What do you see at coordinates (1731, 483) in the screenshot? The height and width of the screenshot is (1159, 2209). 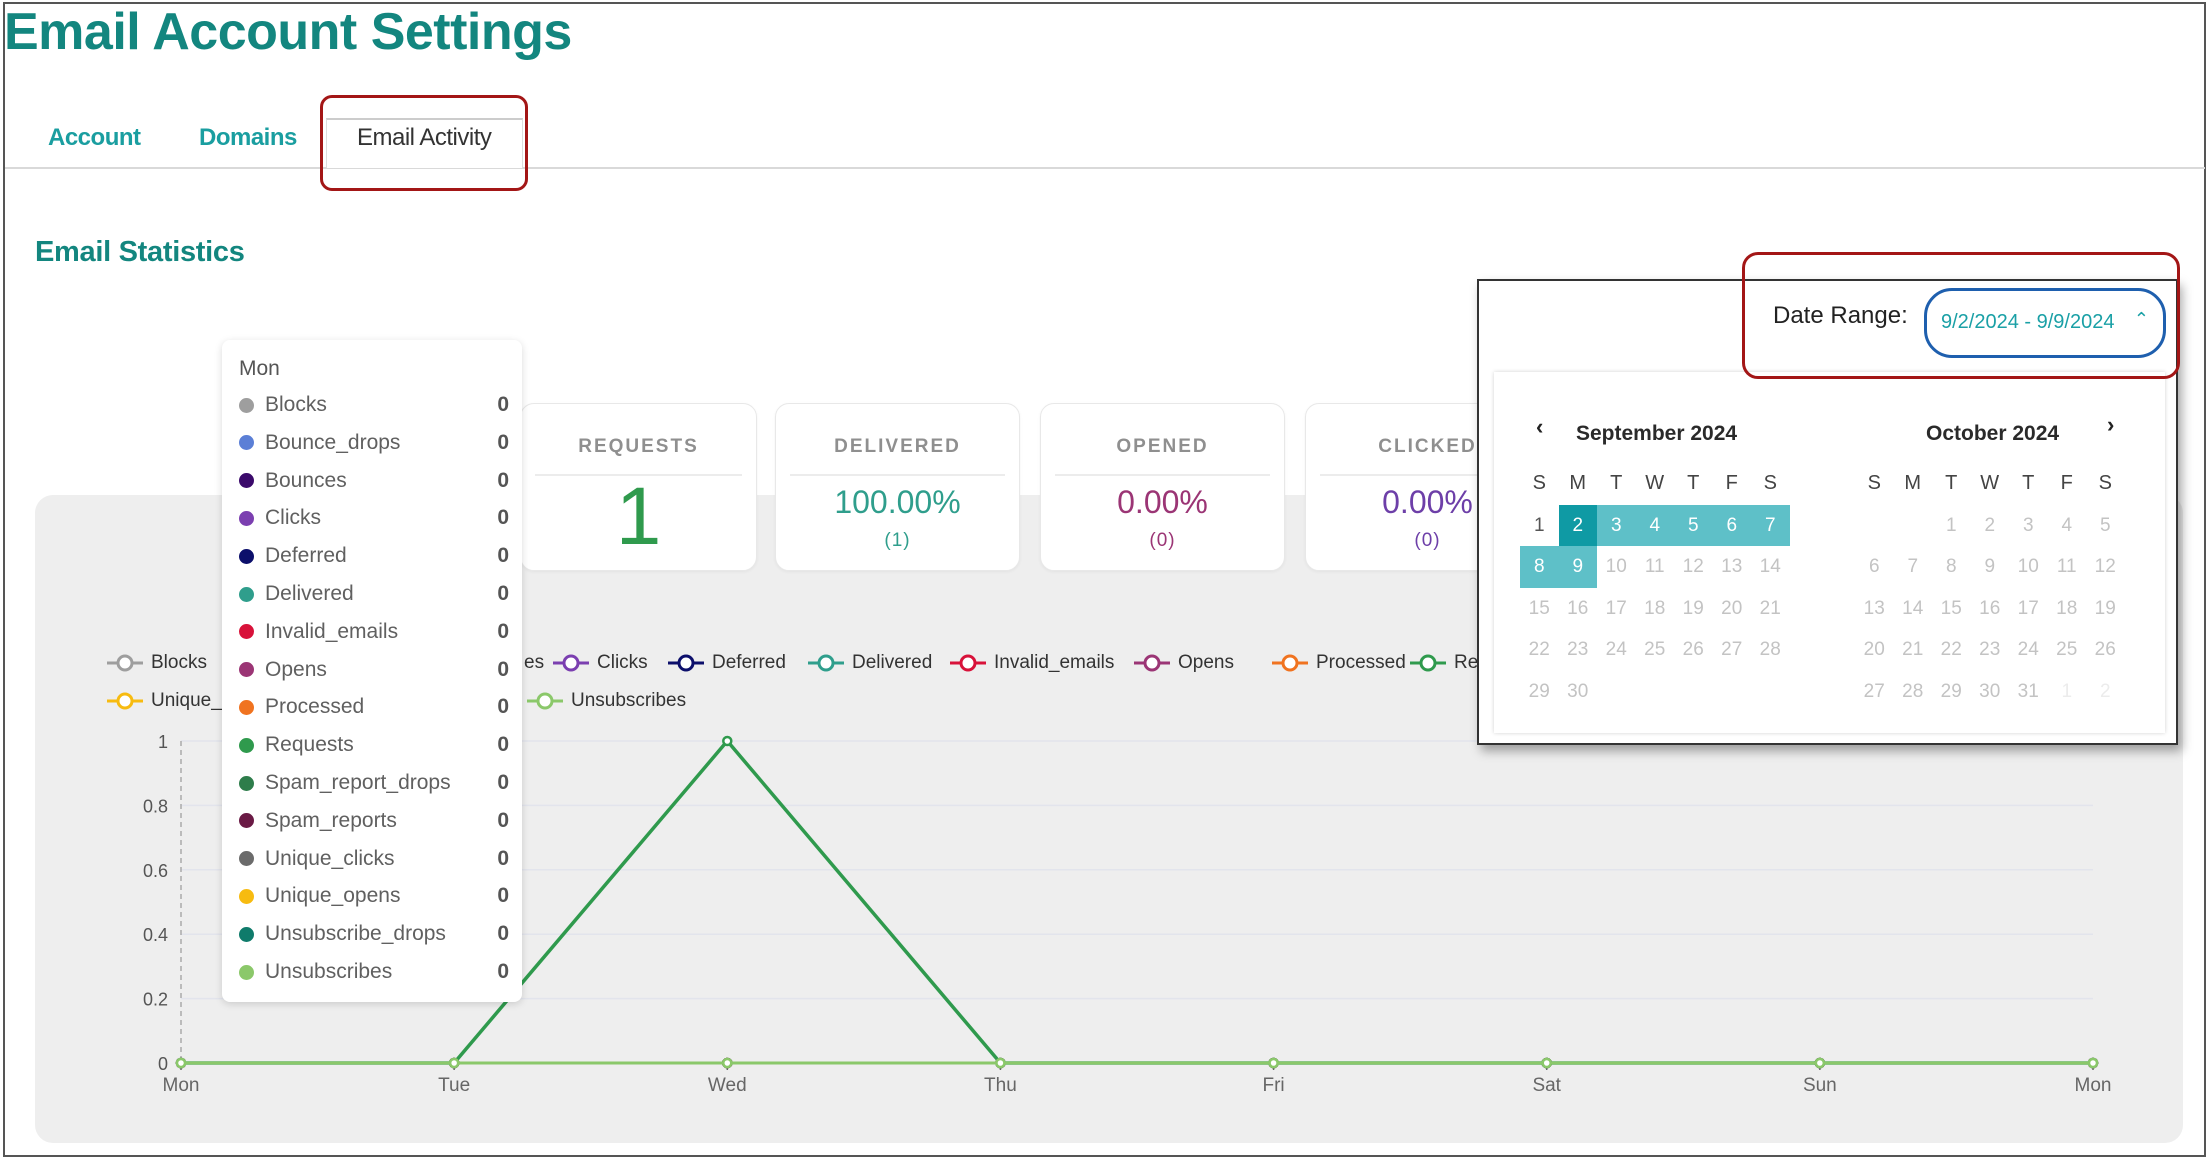 I see `weekday-header: F` at bounding box center [1731, 483].